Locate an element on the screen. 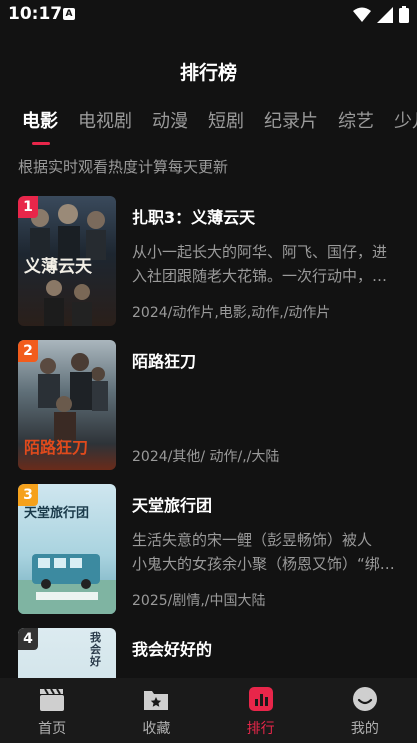 Image resolution: width=417 pixels, height=743 pixels. movie-poster: 义薄云天 1 is located at coordinates (67, 261).